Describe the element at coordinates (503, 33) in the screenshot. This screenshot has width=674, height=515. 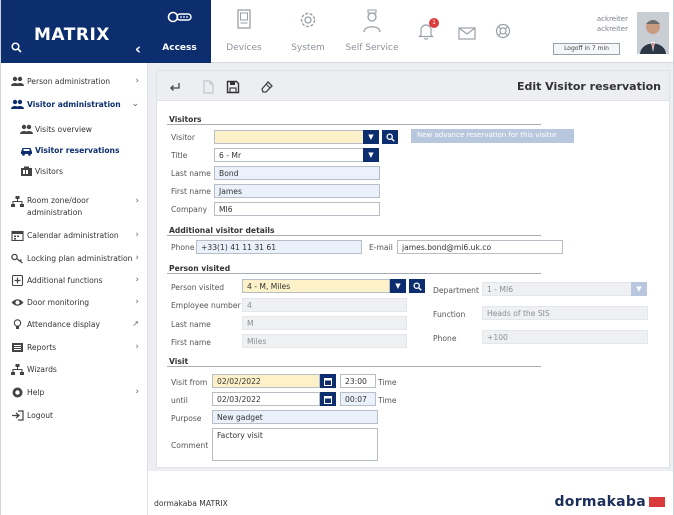
I see `help-lifebuoy-icon` at that location.